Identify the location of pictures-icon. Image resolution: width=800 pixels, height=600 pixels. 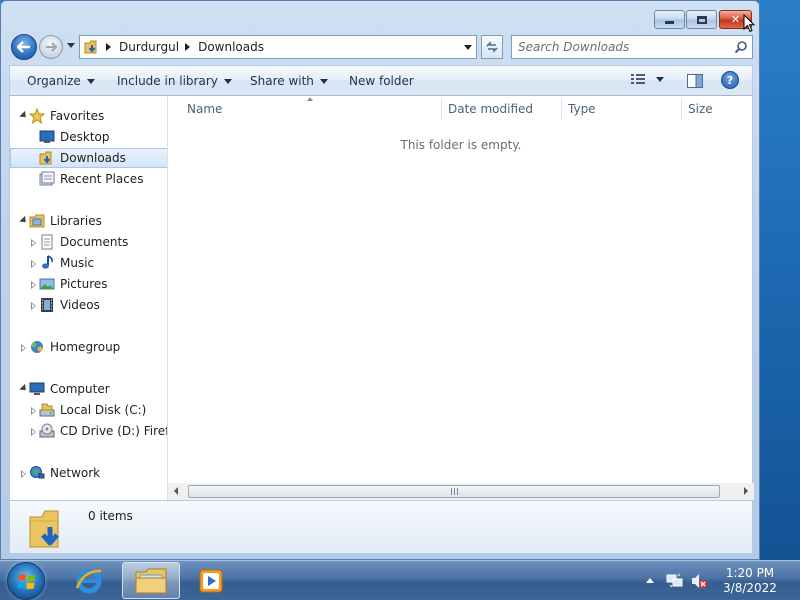
(47, 284).